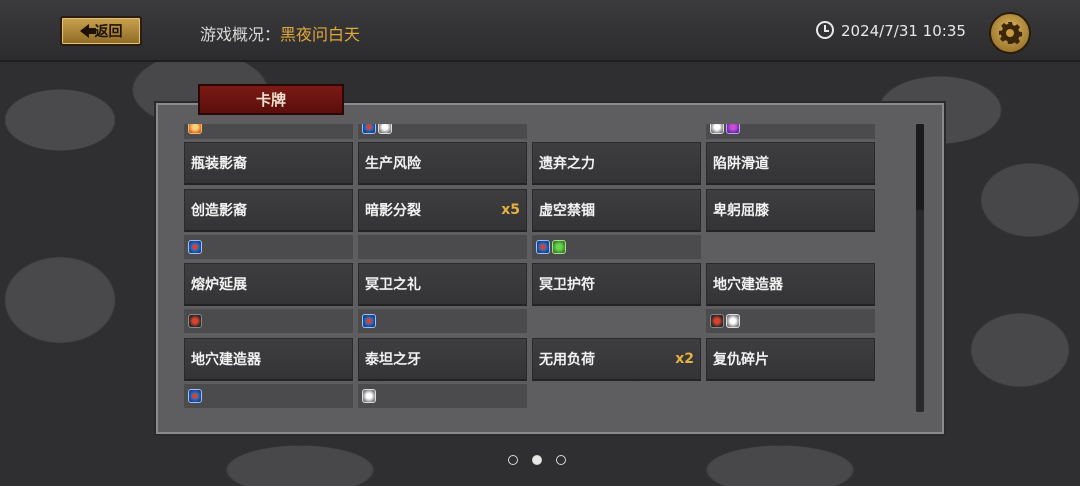  What do you see at coordinates (510, 210) in the screenshot?
I see `card-count: x5` at bounding box center [510, 210].